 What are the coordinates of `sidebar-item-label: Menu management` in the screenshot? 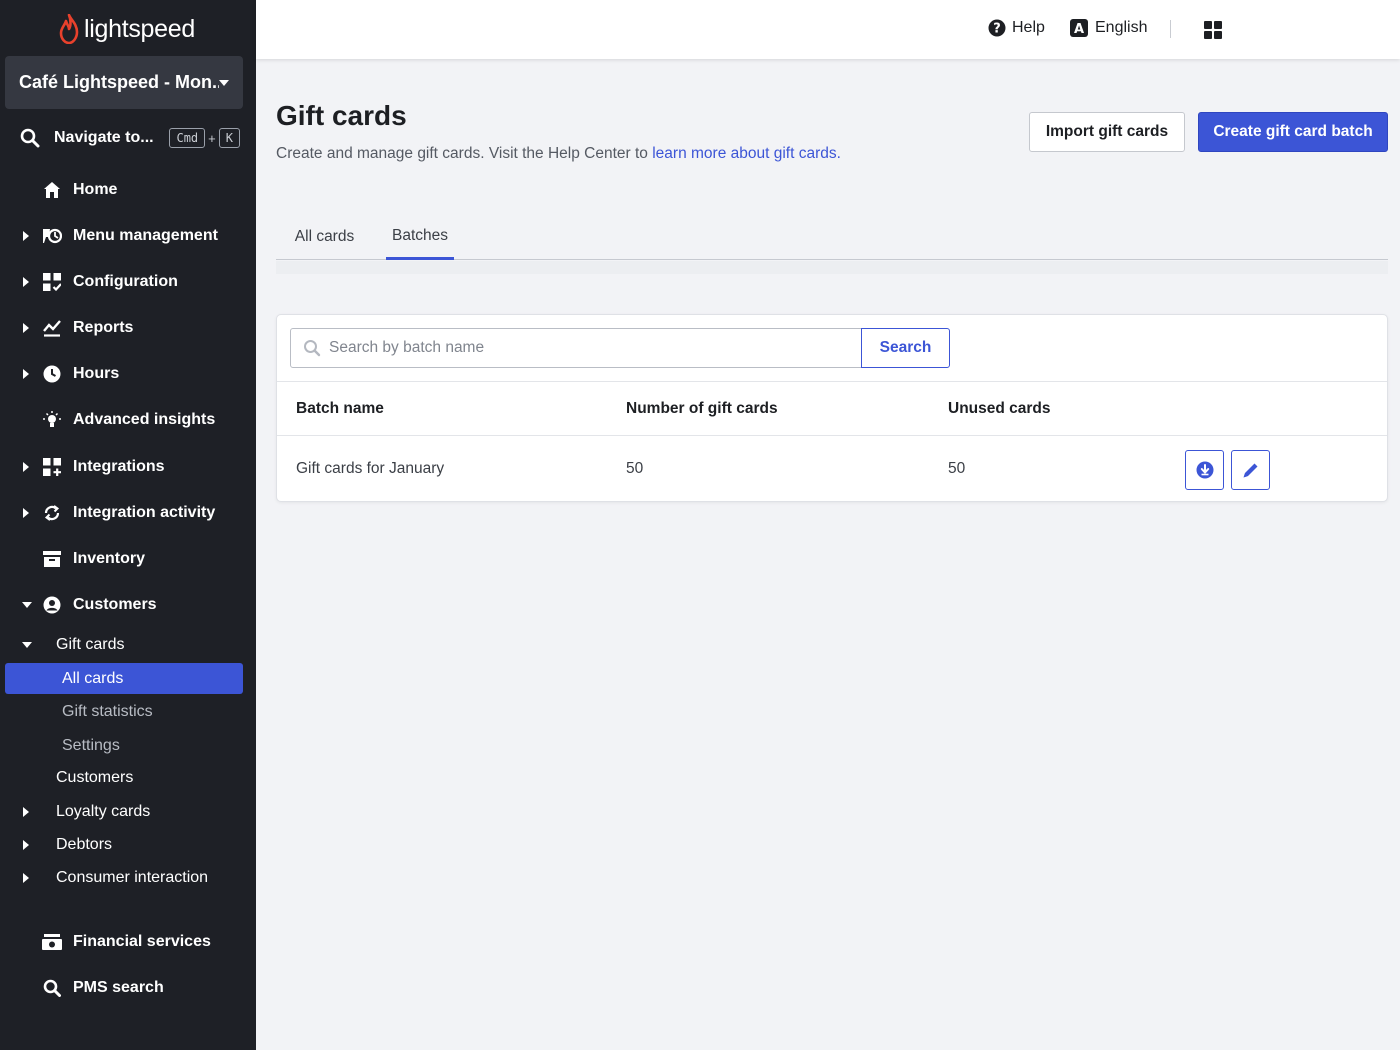 It's located at (145, 235).